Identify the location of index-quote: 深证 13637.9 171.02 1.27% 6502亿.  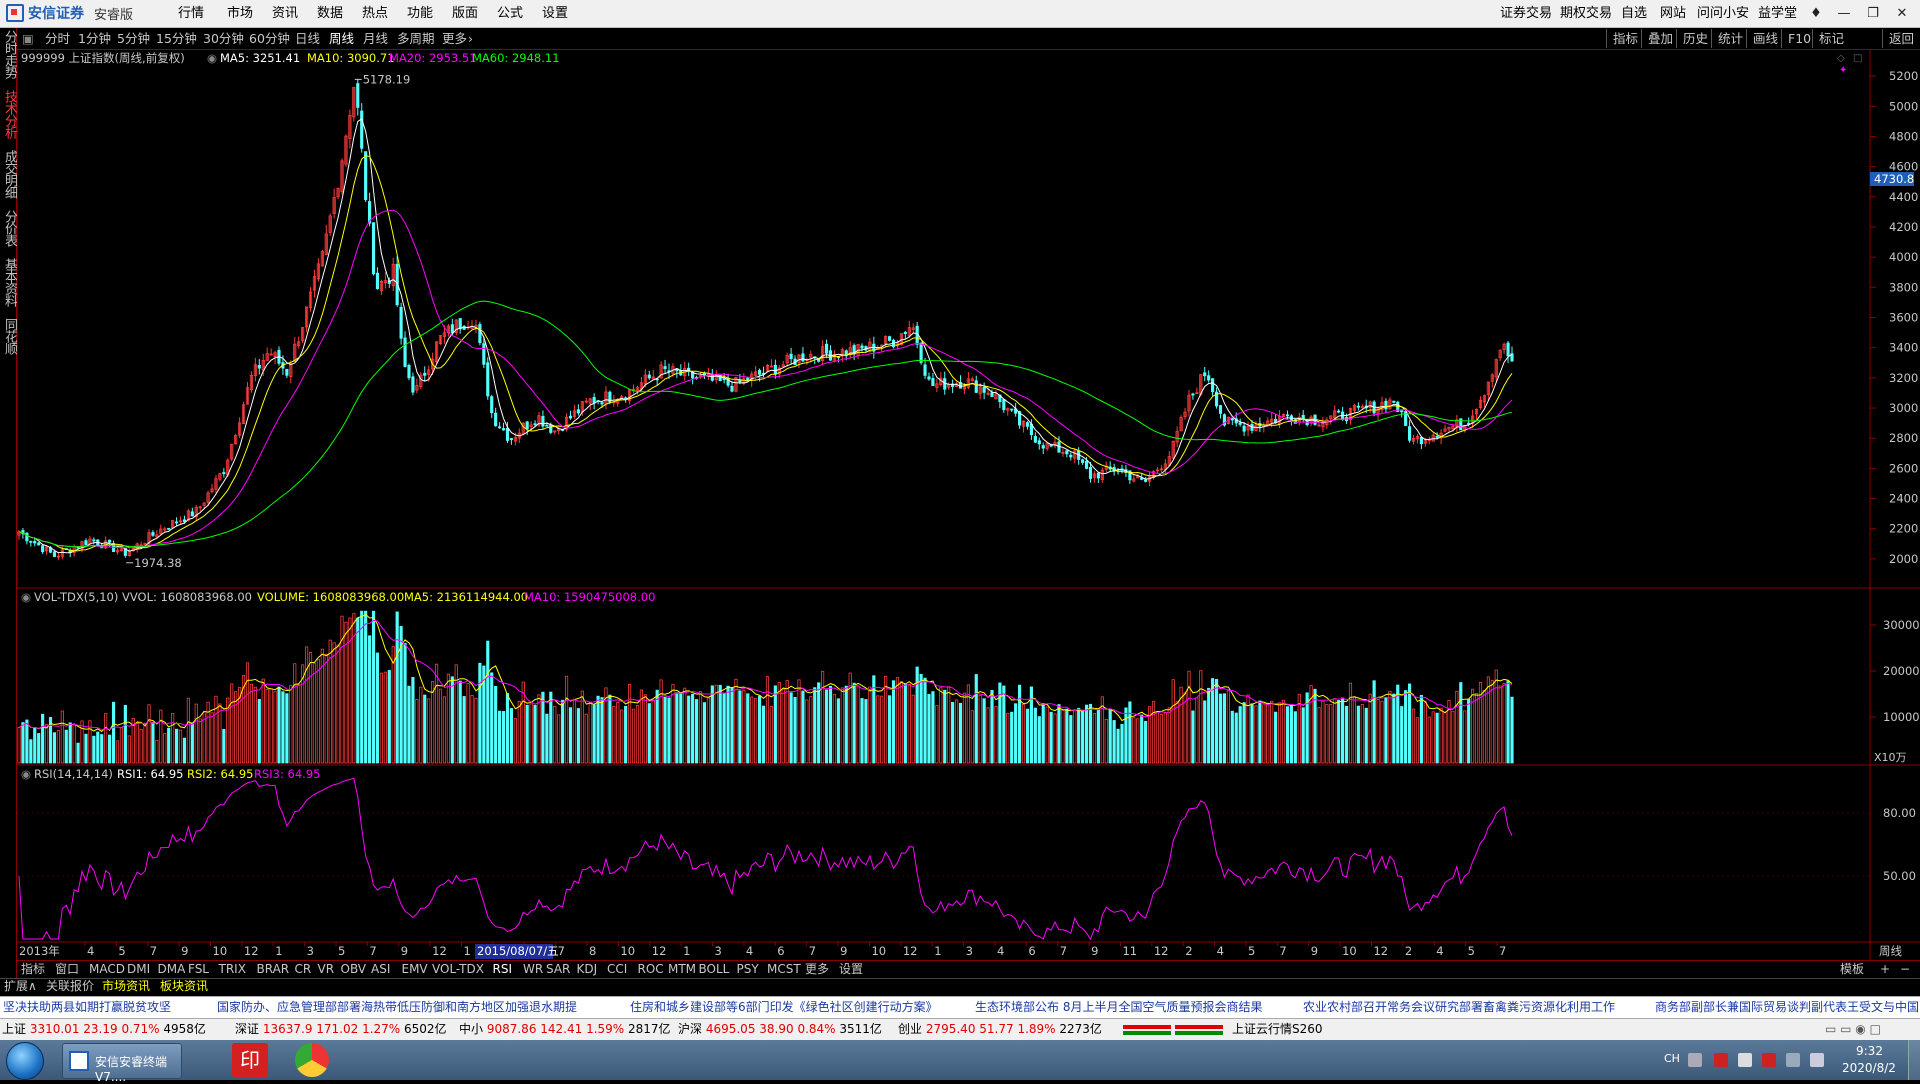
(341, 1029).